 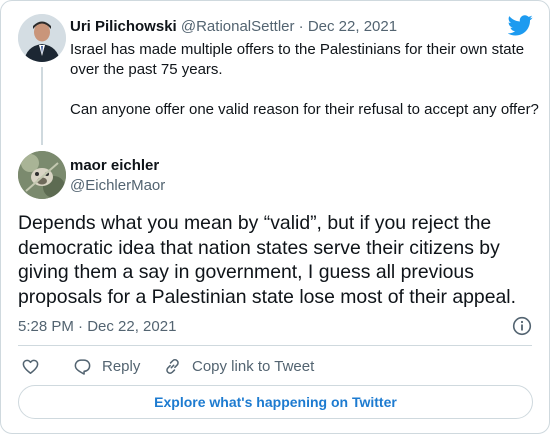 What do you see at coordinates (42, 106) in the screenshot?
I see `thread-connector-line` at bounding box center [42, 106].